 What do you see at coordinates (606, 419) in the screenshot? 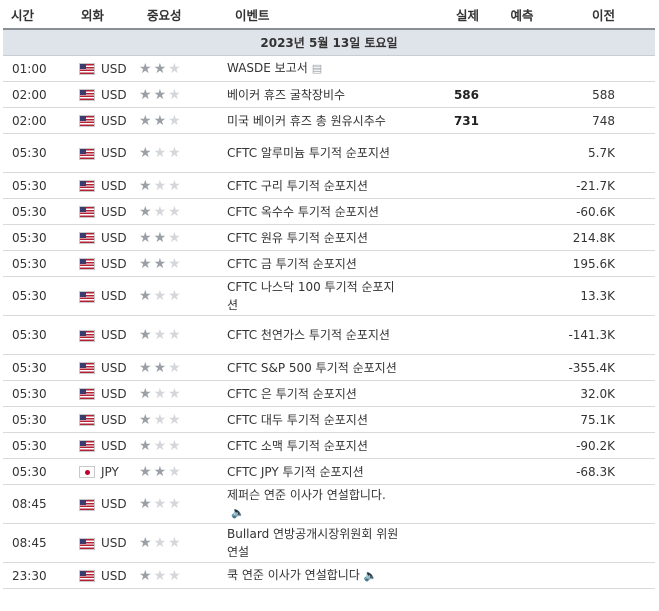
I see `event-previous: 75.1K` at bounding box center [606, 419].